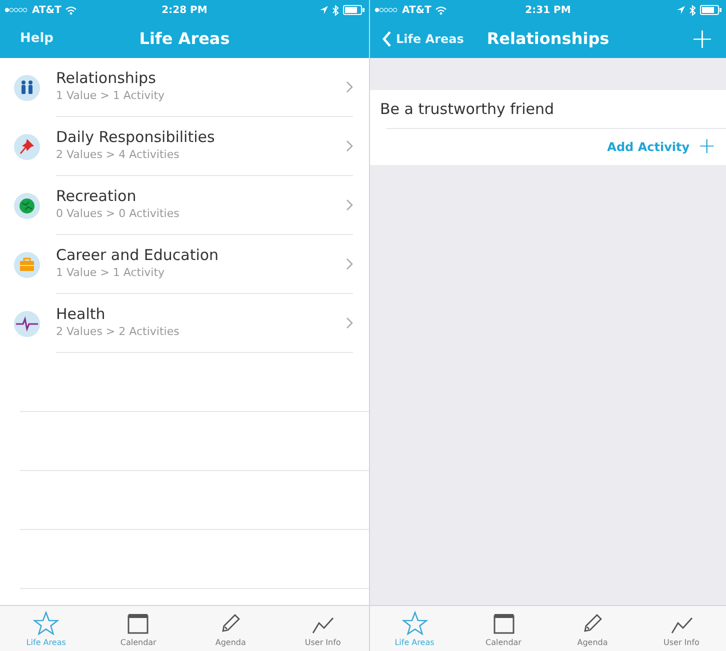 This screenshot has height=651, width=726. What do you see at coordinates (387, 39) in the screenshot?
I see `chevron-left-icon` at bounding box center [387, 39].